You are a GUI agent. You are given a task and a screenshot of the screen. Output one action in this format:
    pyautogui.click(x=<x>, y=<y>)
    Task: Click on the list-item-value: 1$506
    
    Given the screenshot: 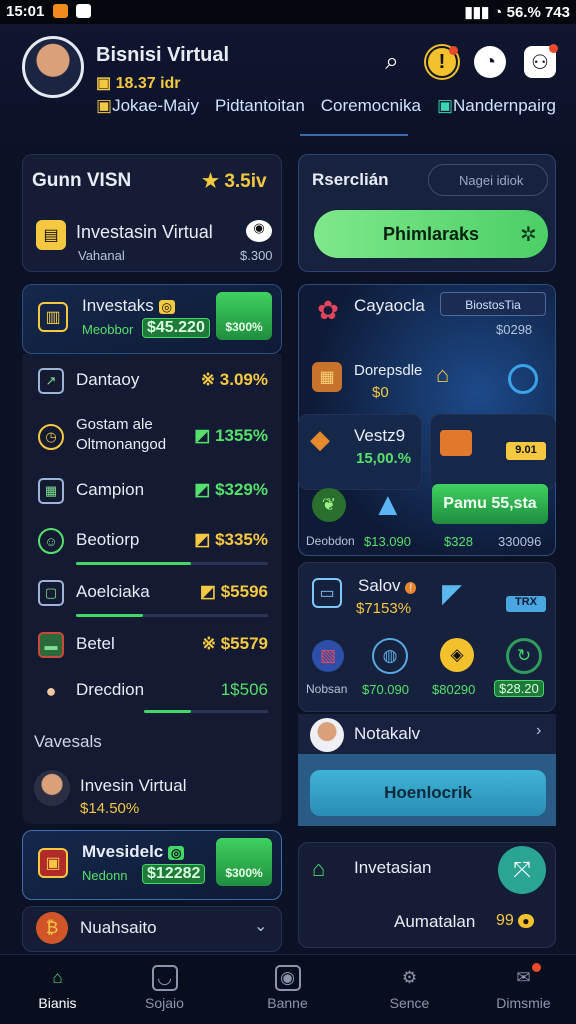 What is the action you would take?
    pyautogui.click(x=244, y=689)
    